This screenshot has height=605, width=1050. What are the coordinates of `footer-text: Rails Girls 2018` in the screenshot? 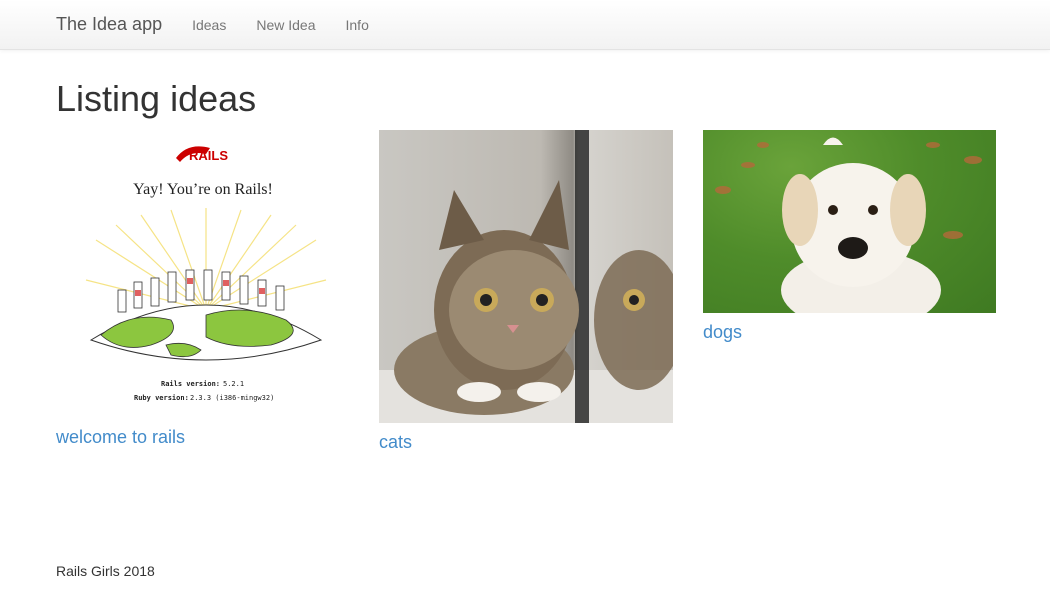 It's located at (105, 571).